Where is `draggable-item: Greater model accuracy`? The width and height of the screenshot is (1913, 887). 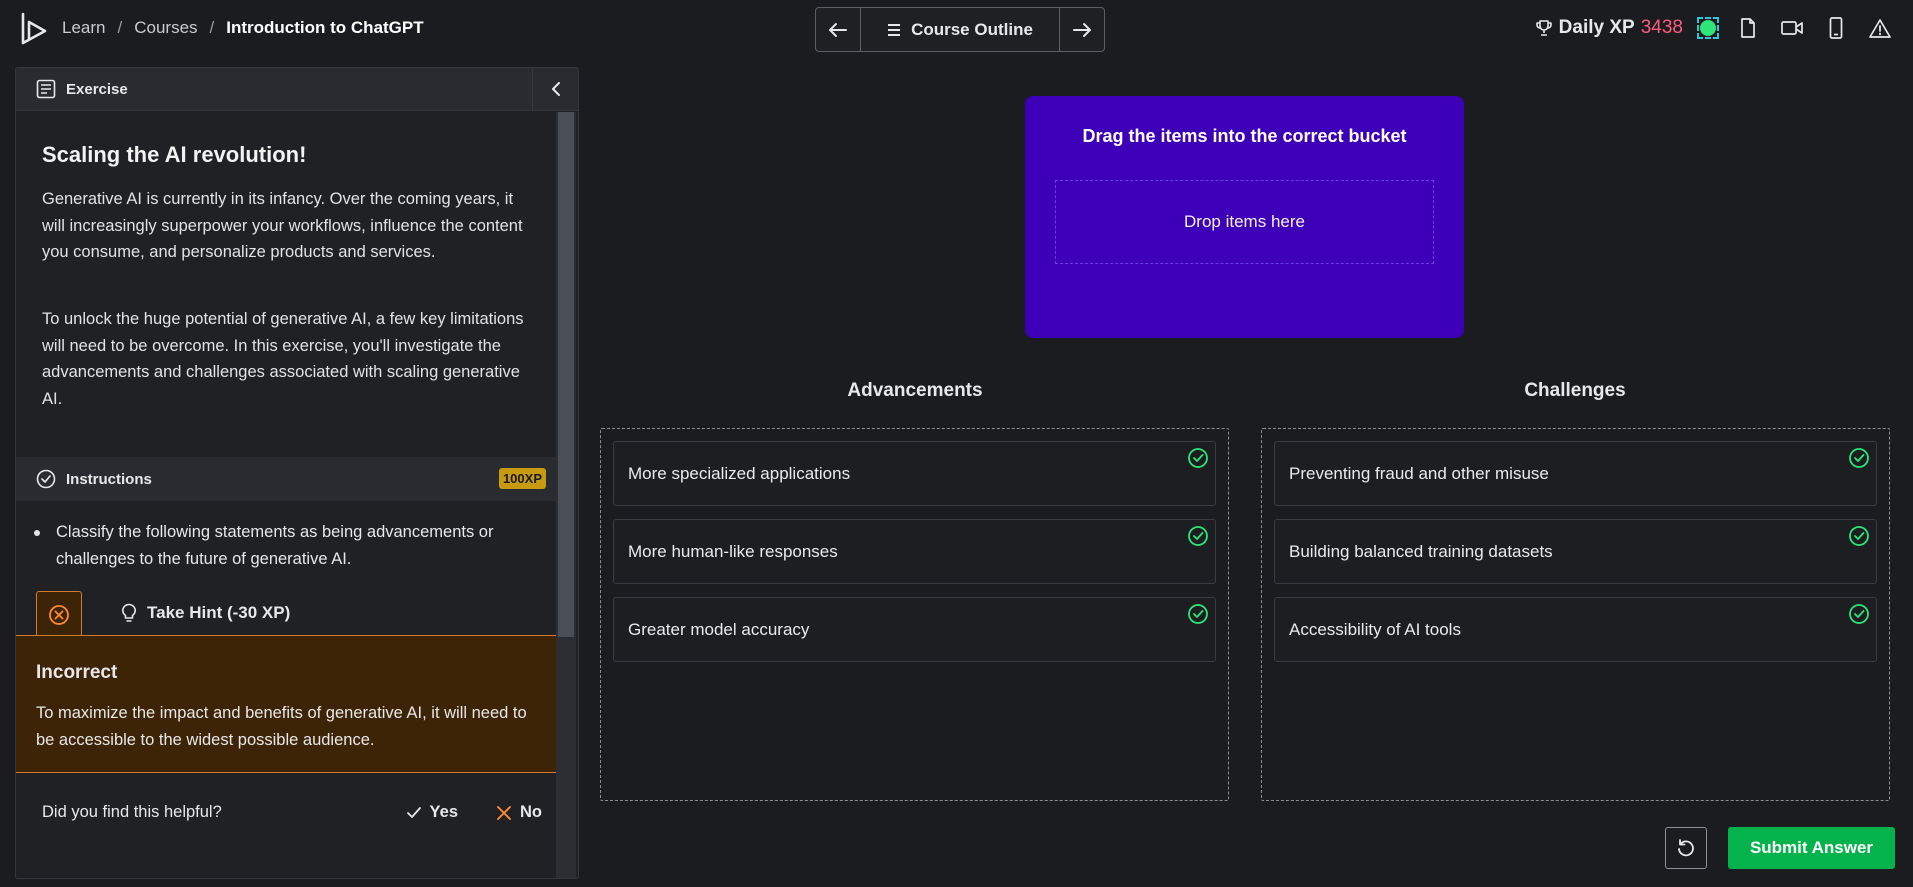
draggable-item: Greater model accuracy is located at coordinates (914, 629).